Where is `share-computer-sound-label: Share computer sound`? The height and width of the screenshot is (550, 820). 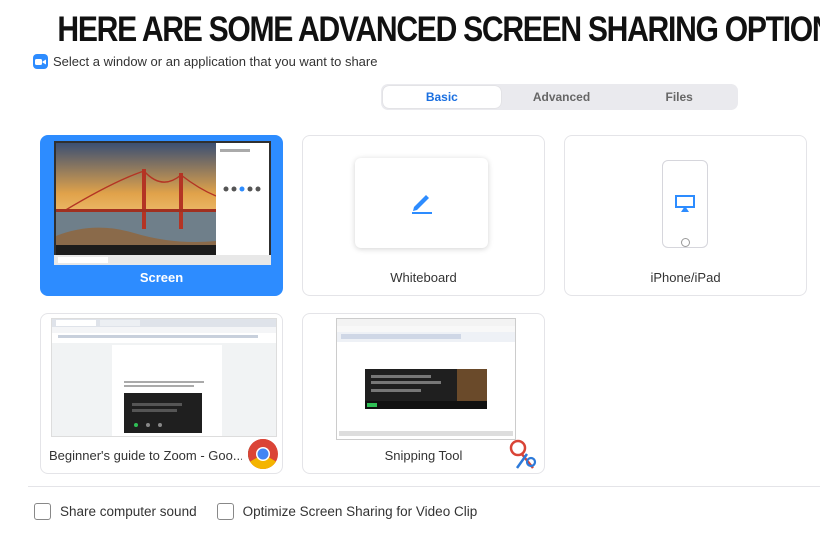
share-computer-sound-label: Share computer sound is located at coordinates (128, 511).